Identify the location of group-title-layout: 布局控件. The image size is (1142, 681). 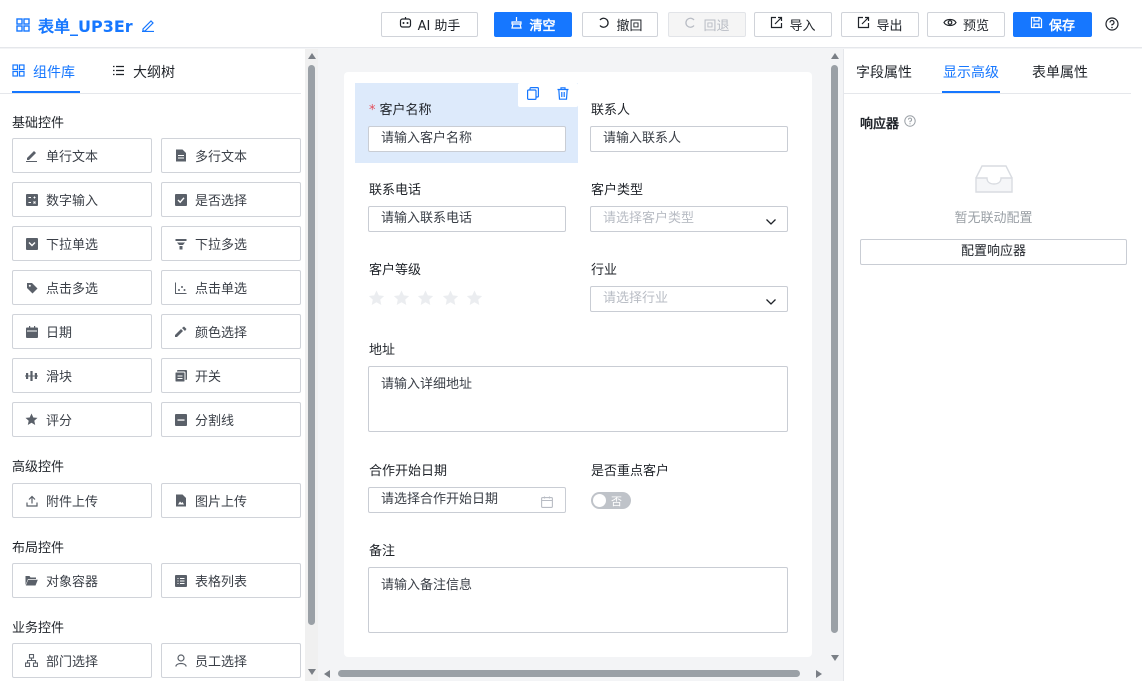
(38, 548).